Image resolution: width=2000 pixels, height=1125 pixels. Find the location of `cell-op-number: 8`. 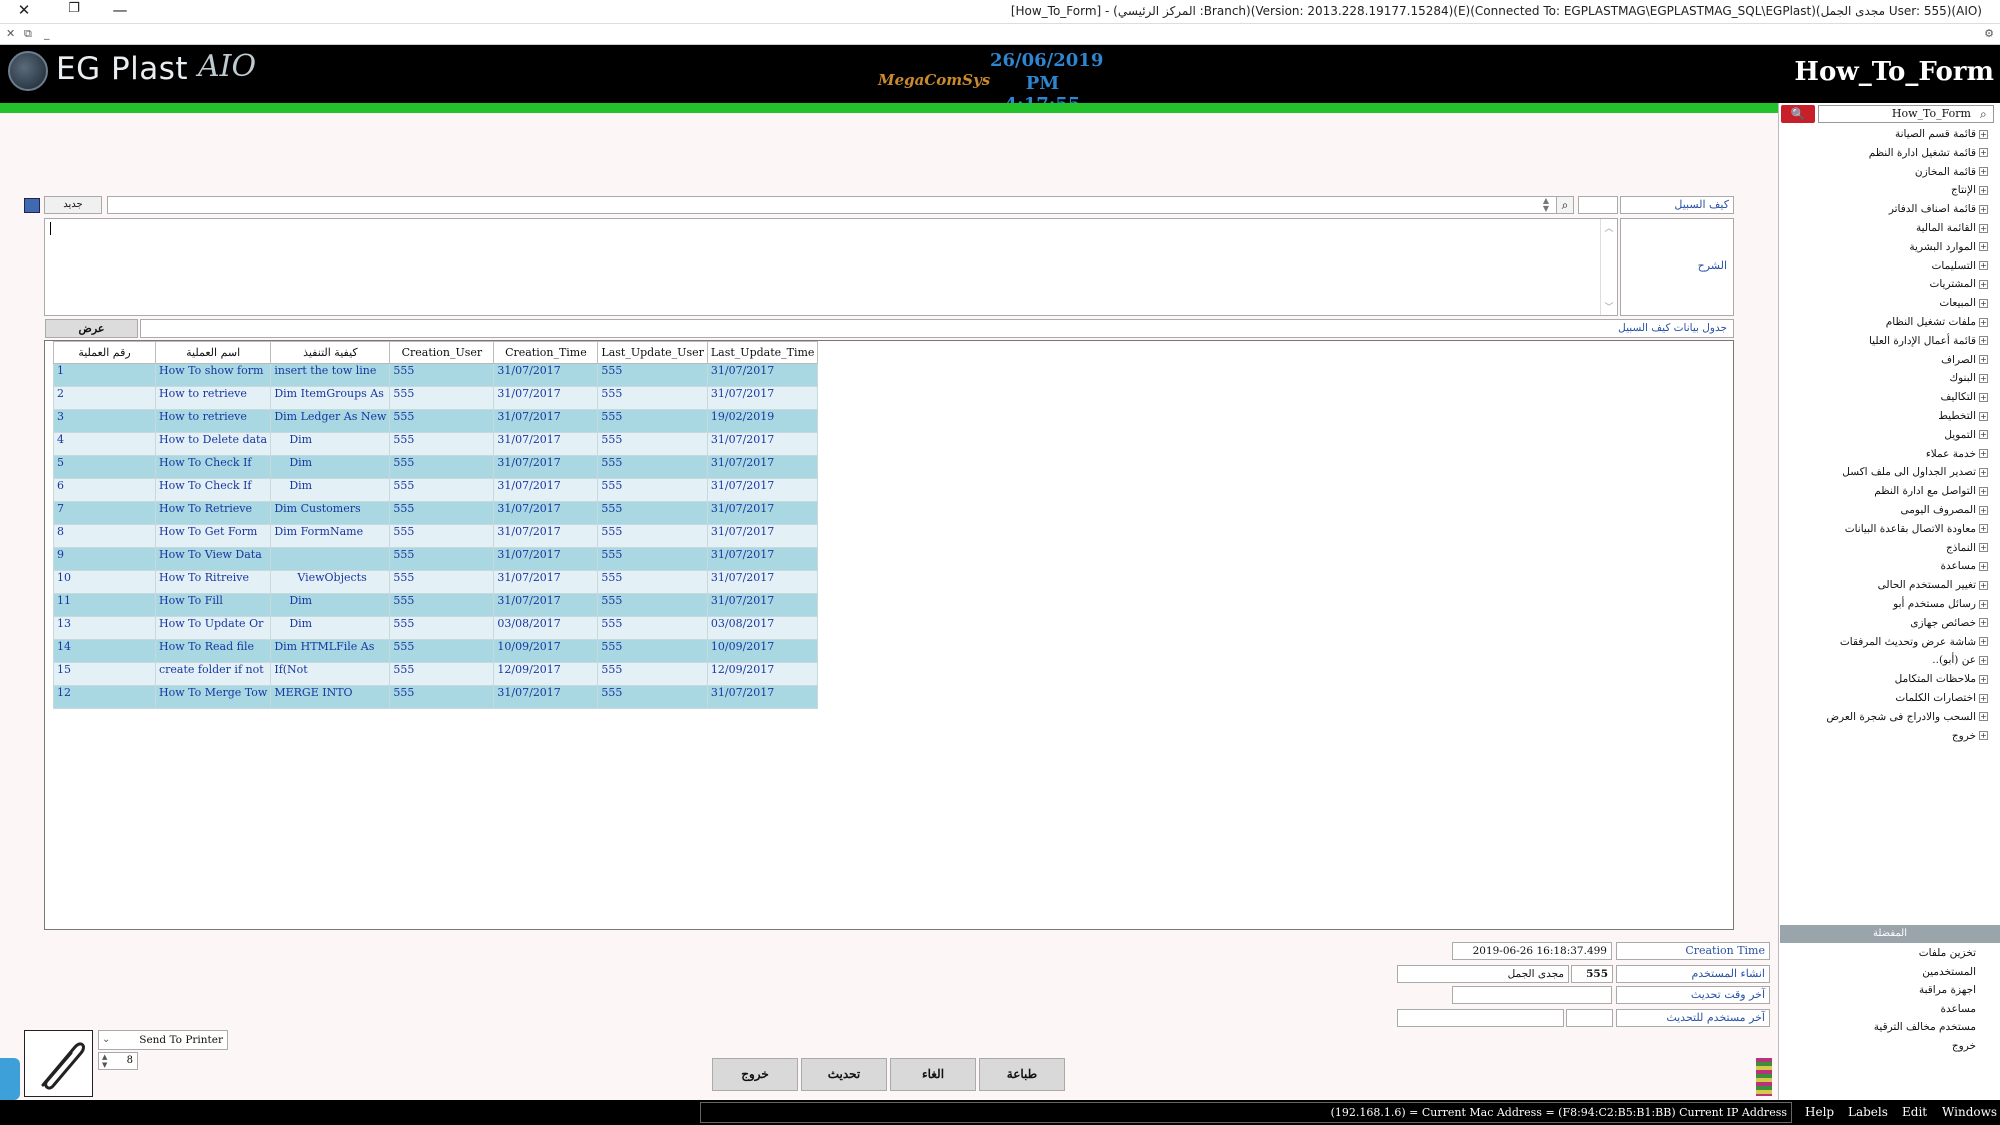

cell-op-number: 8 is located at coordinates (104, 536).